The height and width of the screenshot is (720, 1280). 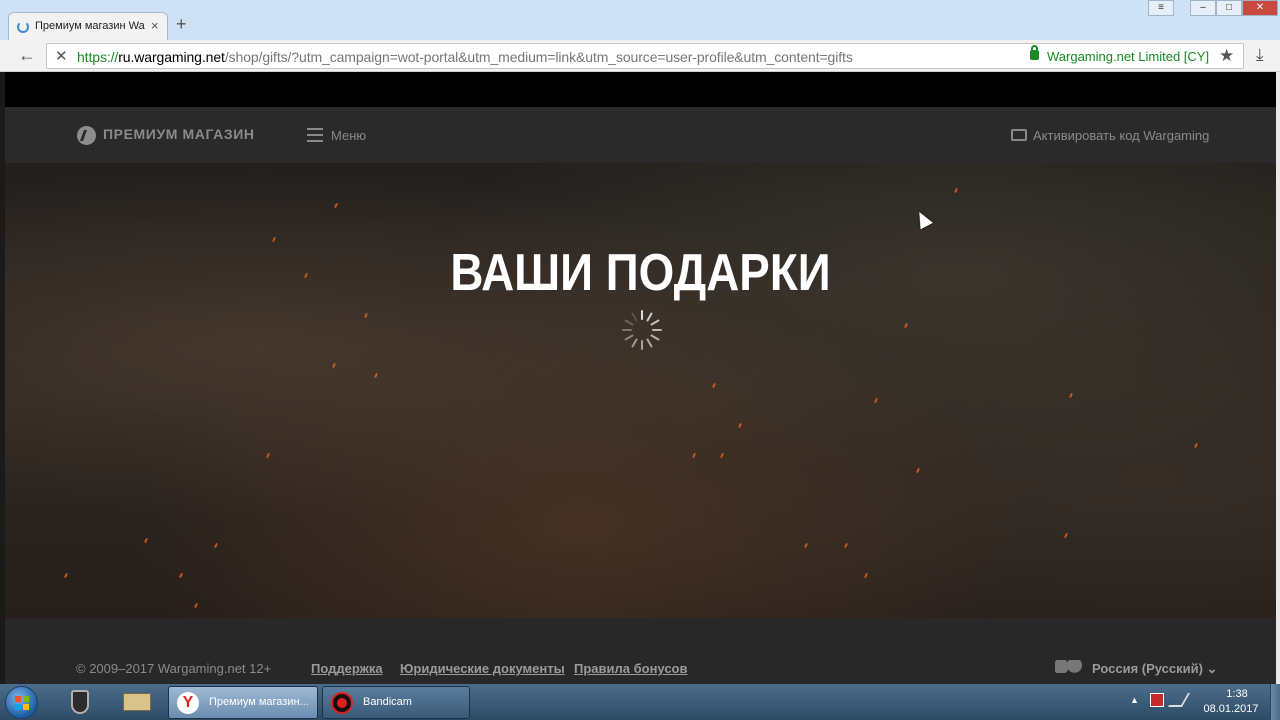 I want to click on maximize-icon: □, so click(x=1229, y=8).